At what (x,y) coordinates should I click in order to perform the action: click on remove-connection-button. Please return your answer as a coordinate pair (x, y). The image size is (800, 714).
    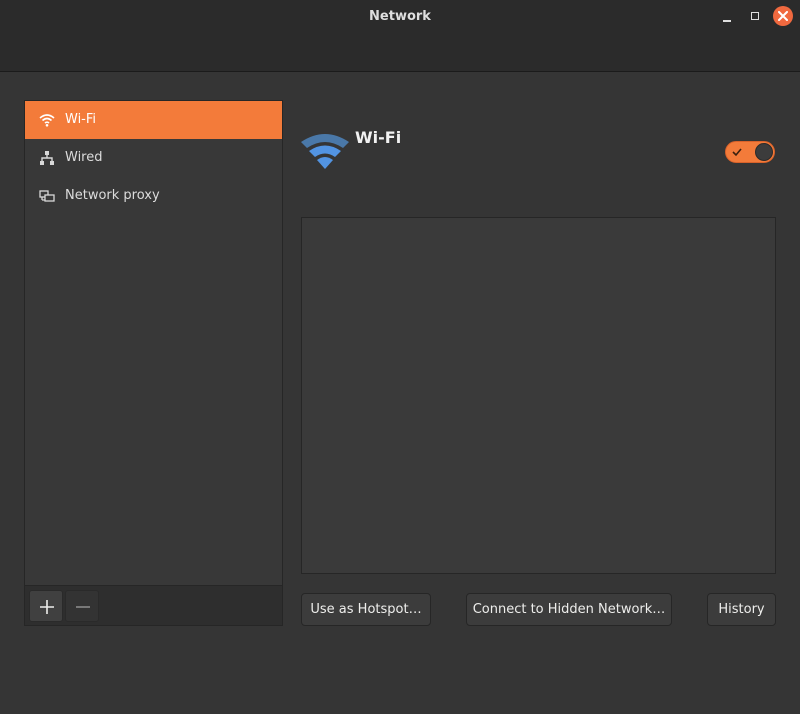
    Looking at the image, I should click on (82, 606).